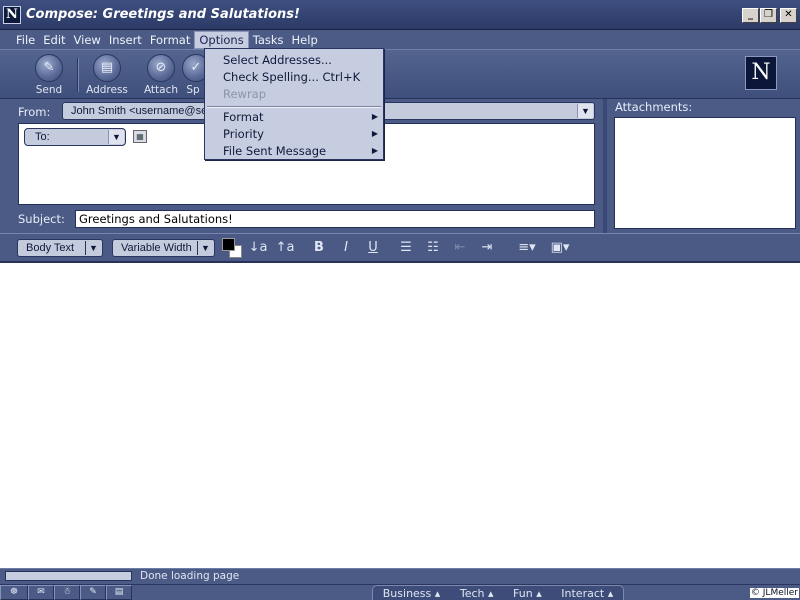 The image size is (800, 600). Describe the element at coordinates (477, 593) in the screenshot. I see `link-tech: Tech ▴` at that location.